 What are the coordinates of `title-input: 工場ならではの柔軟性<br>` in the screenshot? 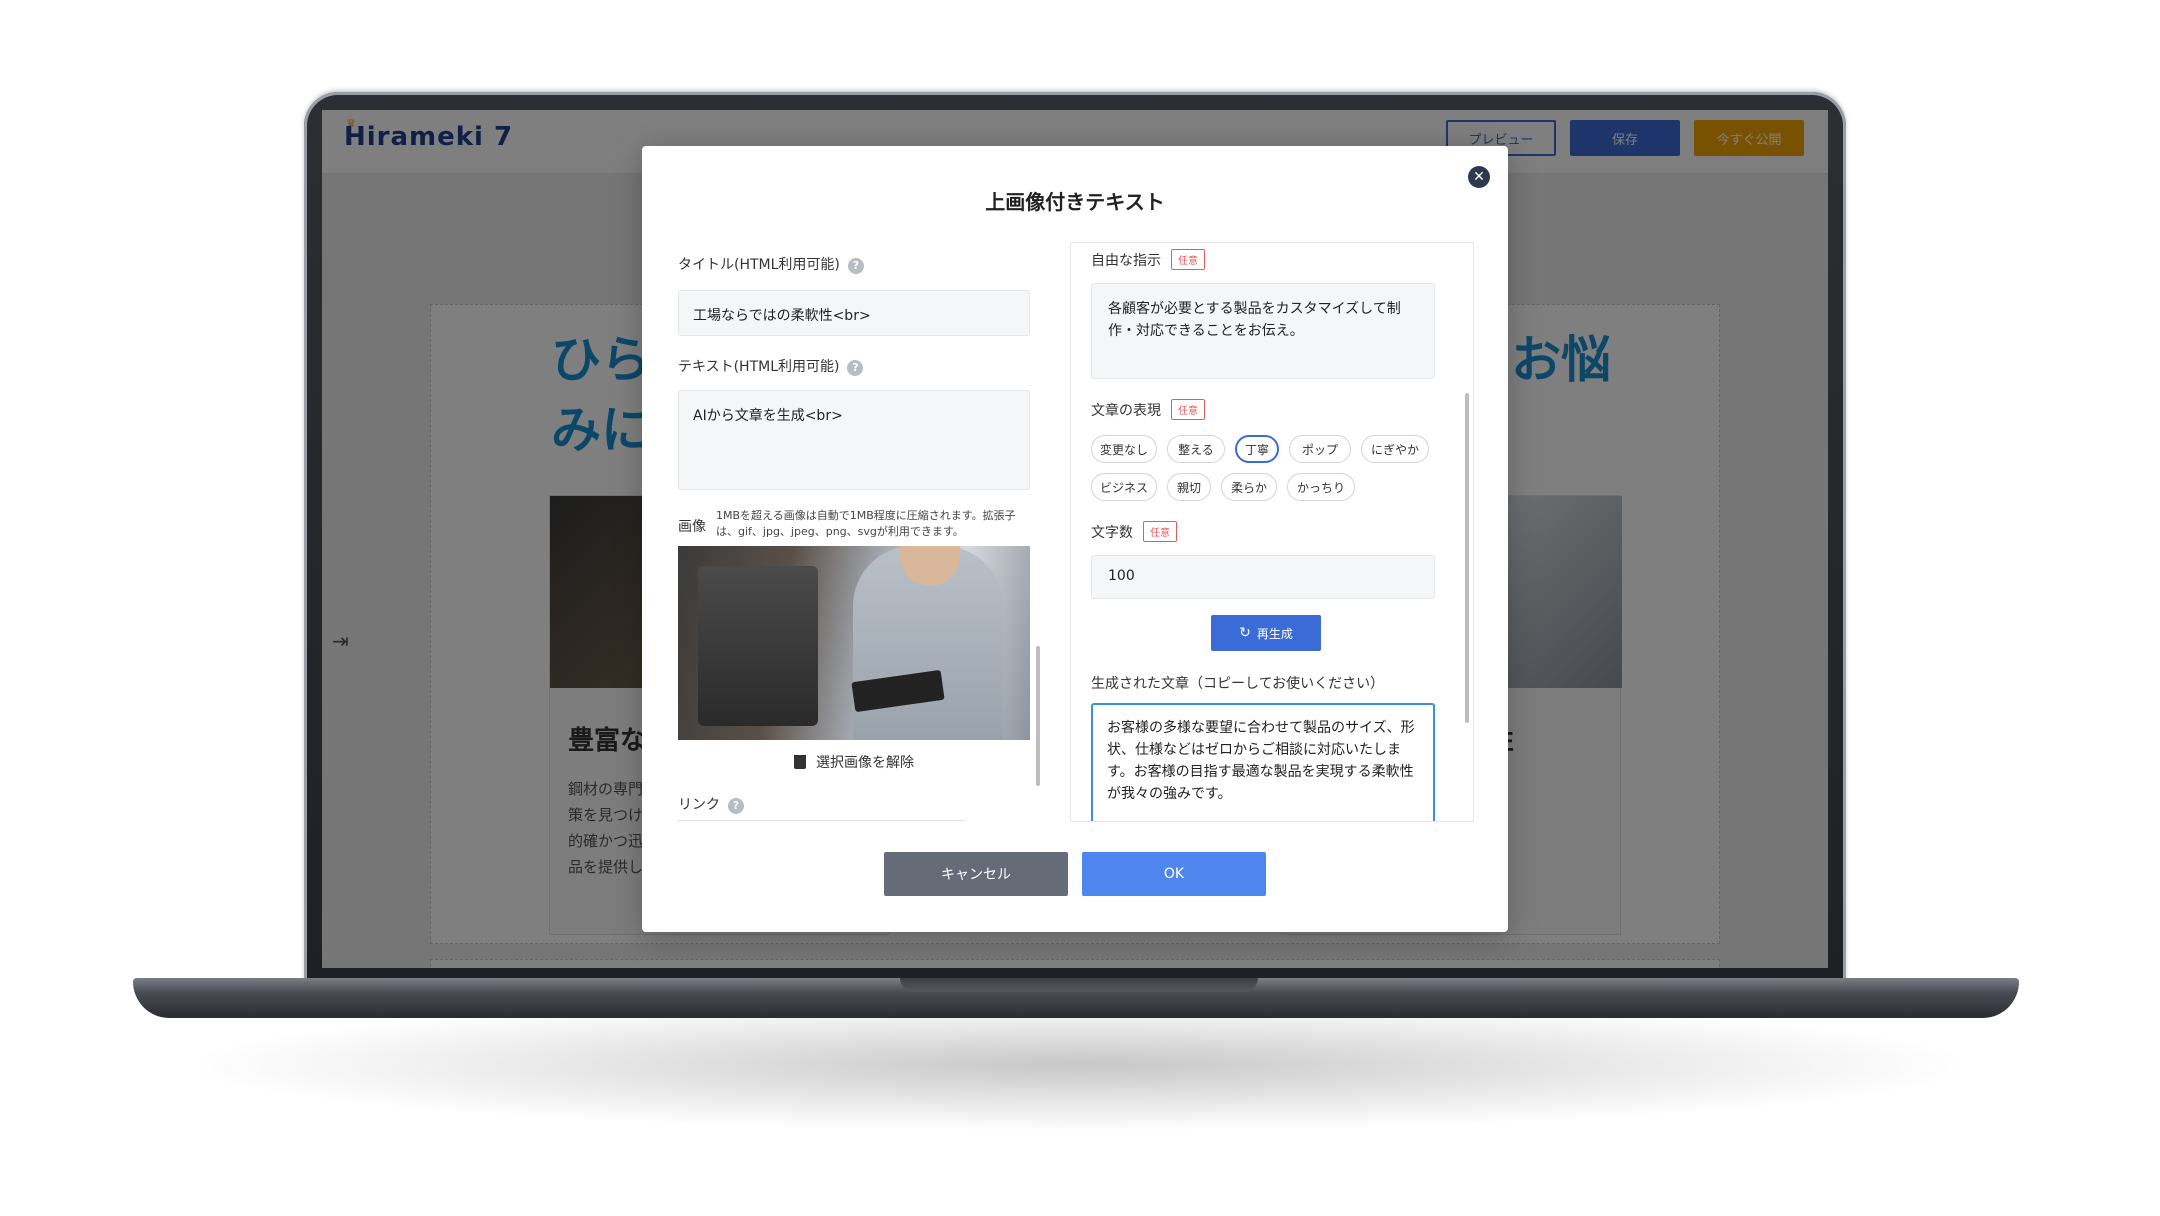 It's located at (854, 313).